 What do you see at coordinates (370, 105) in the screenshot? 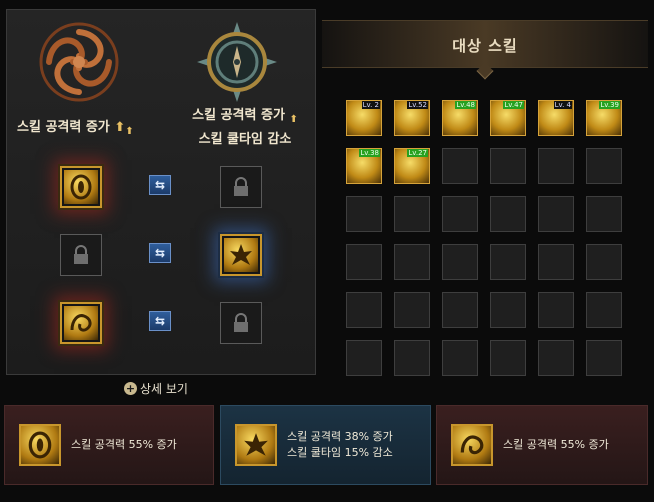
I see `skill-level-badge: Lv. 2` at bounding box center [370, 105].